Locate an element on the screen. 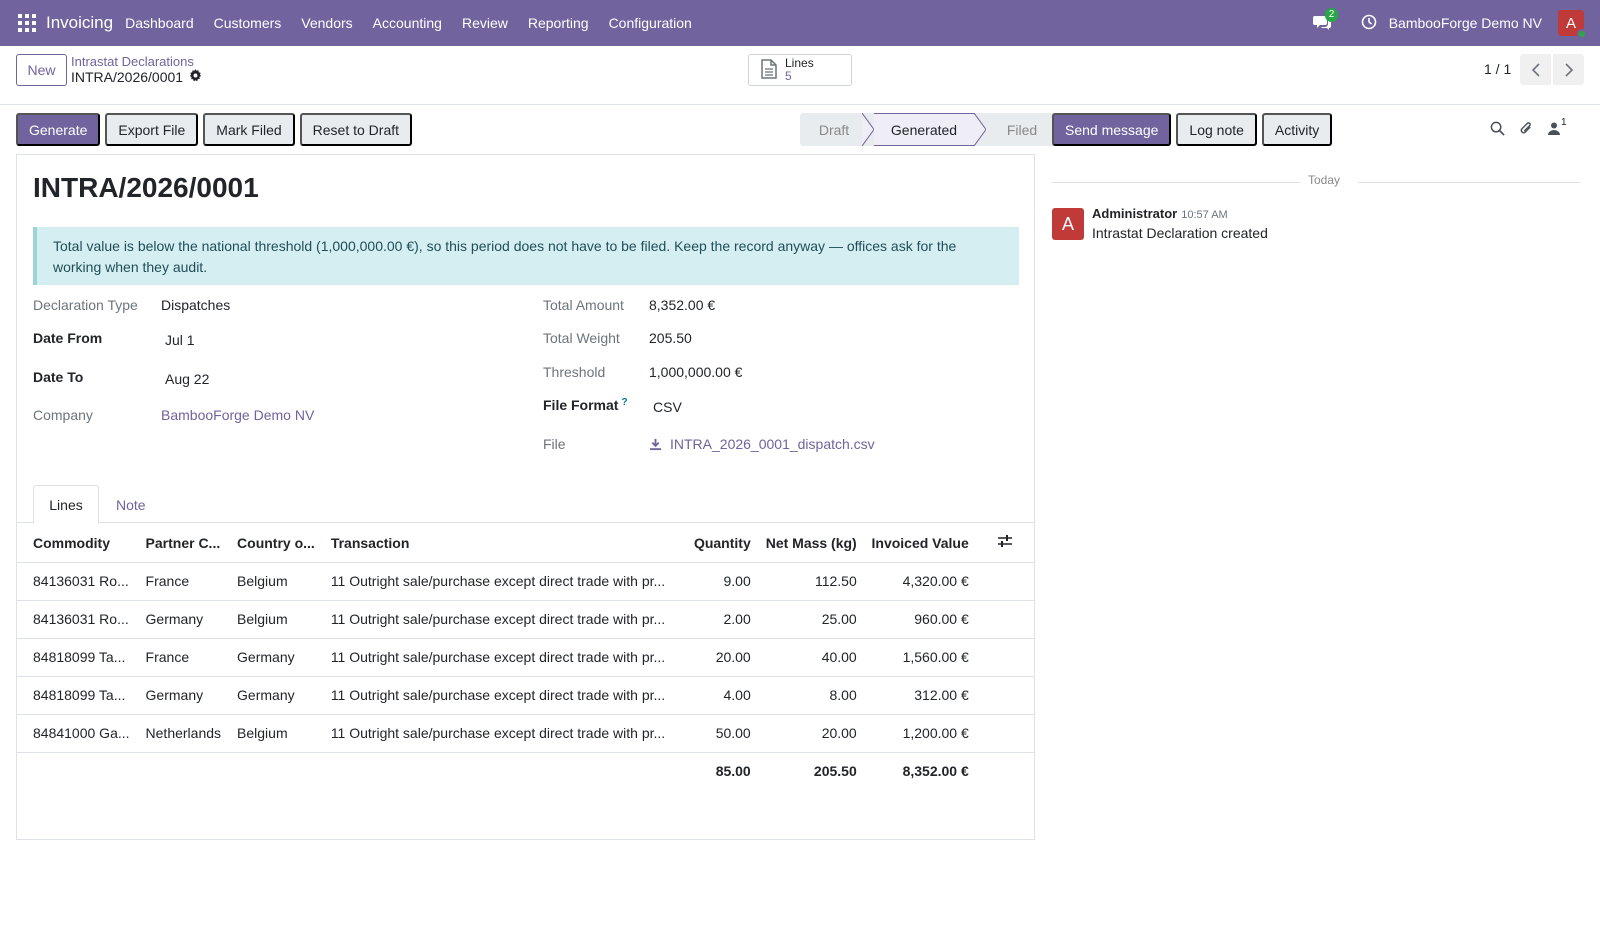 This screenshot has width=1600, height=950. cell-invoiced-value: 312.00 € is located at coordinates (920, 695).